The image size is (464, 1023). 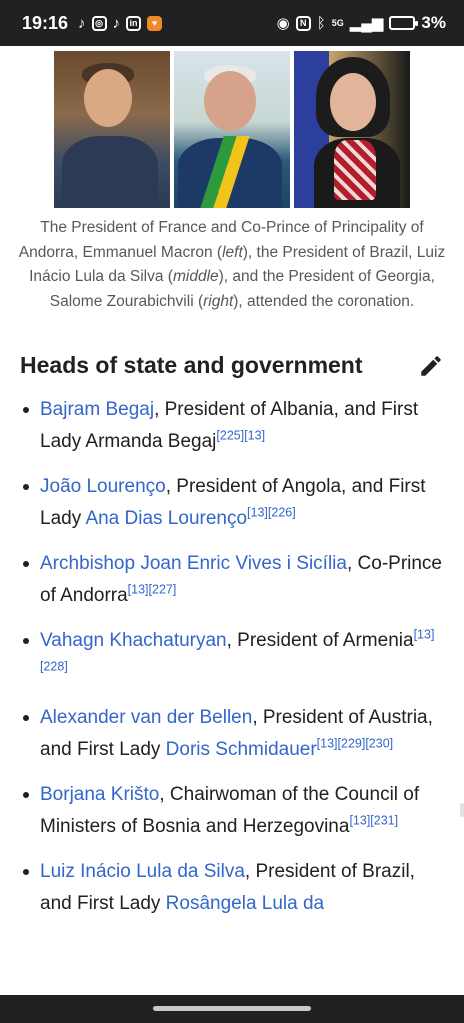 I want to click on navigation-bar, so click(x=232, y=1009).